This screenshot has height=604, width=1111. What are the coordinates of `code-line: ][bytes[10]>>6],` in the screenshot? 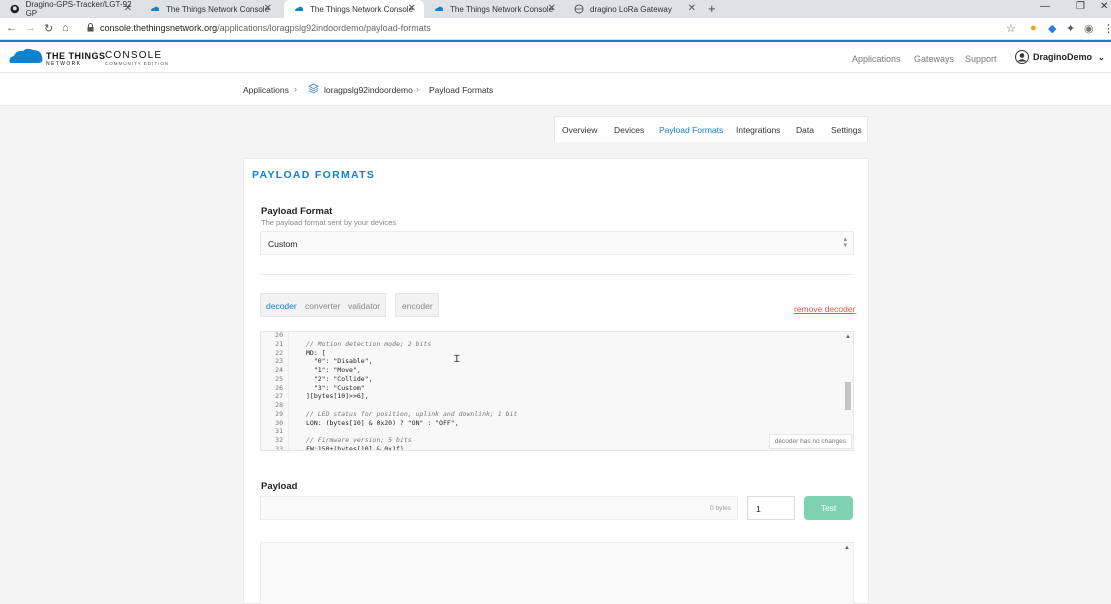 It's located at (337, 396).